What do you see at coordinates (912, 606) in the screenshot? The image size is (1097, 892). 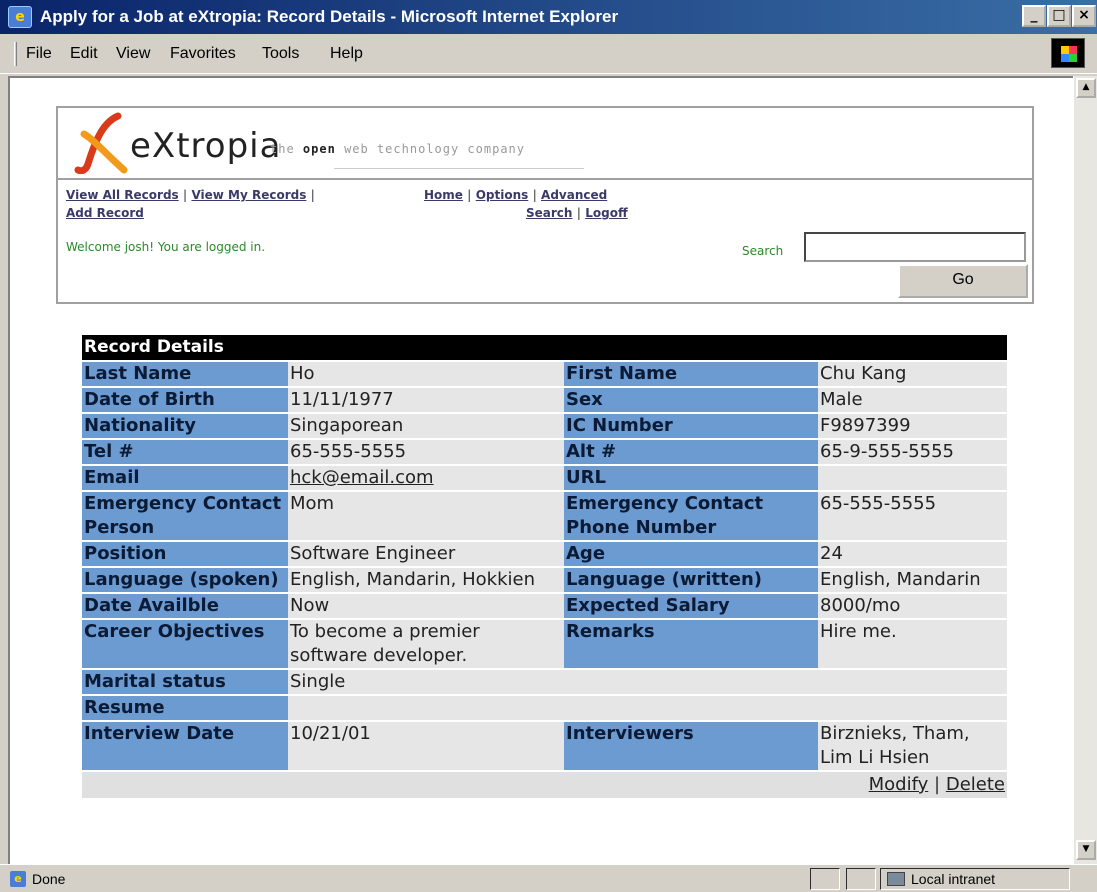 I see `field-value: 8000/mo` at bounding box center [912, 606].